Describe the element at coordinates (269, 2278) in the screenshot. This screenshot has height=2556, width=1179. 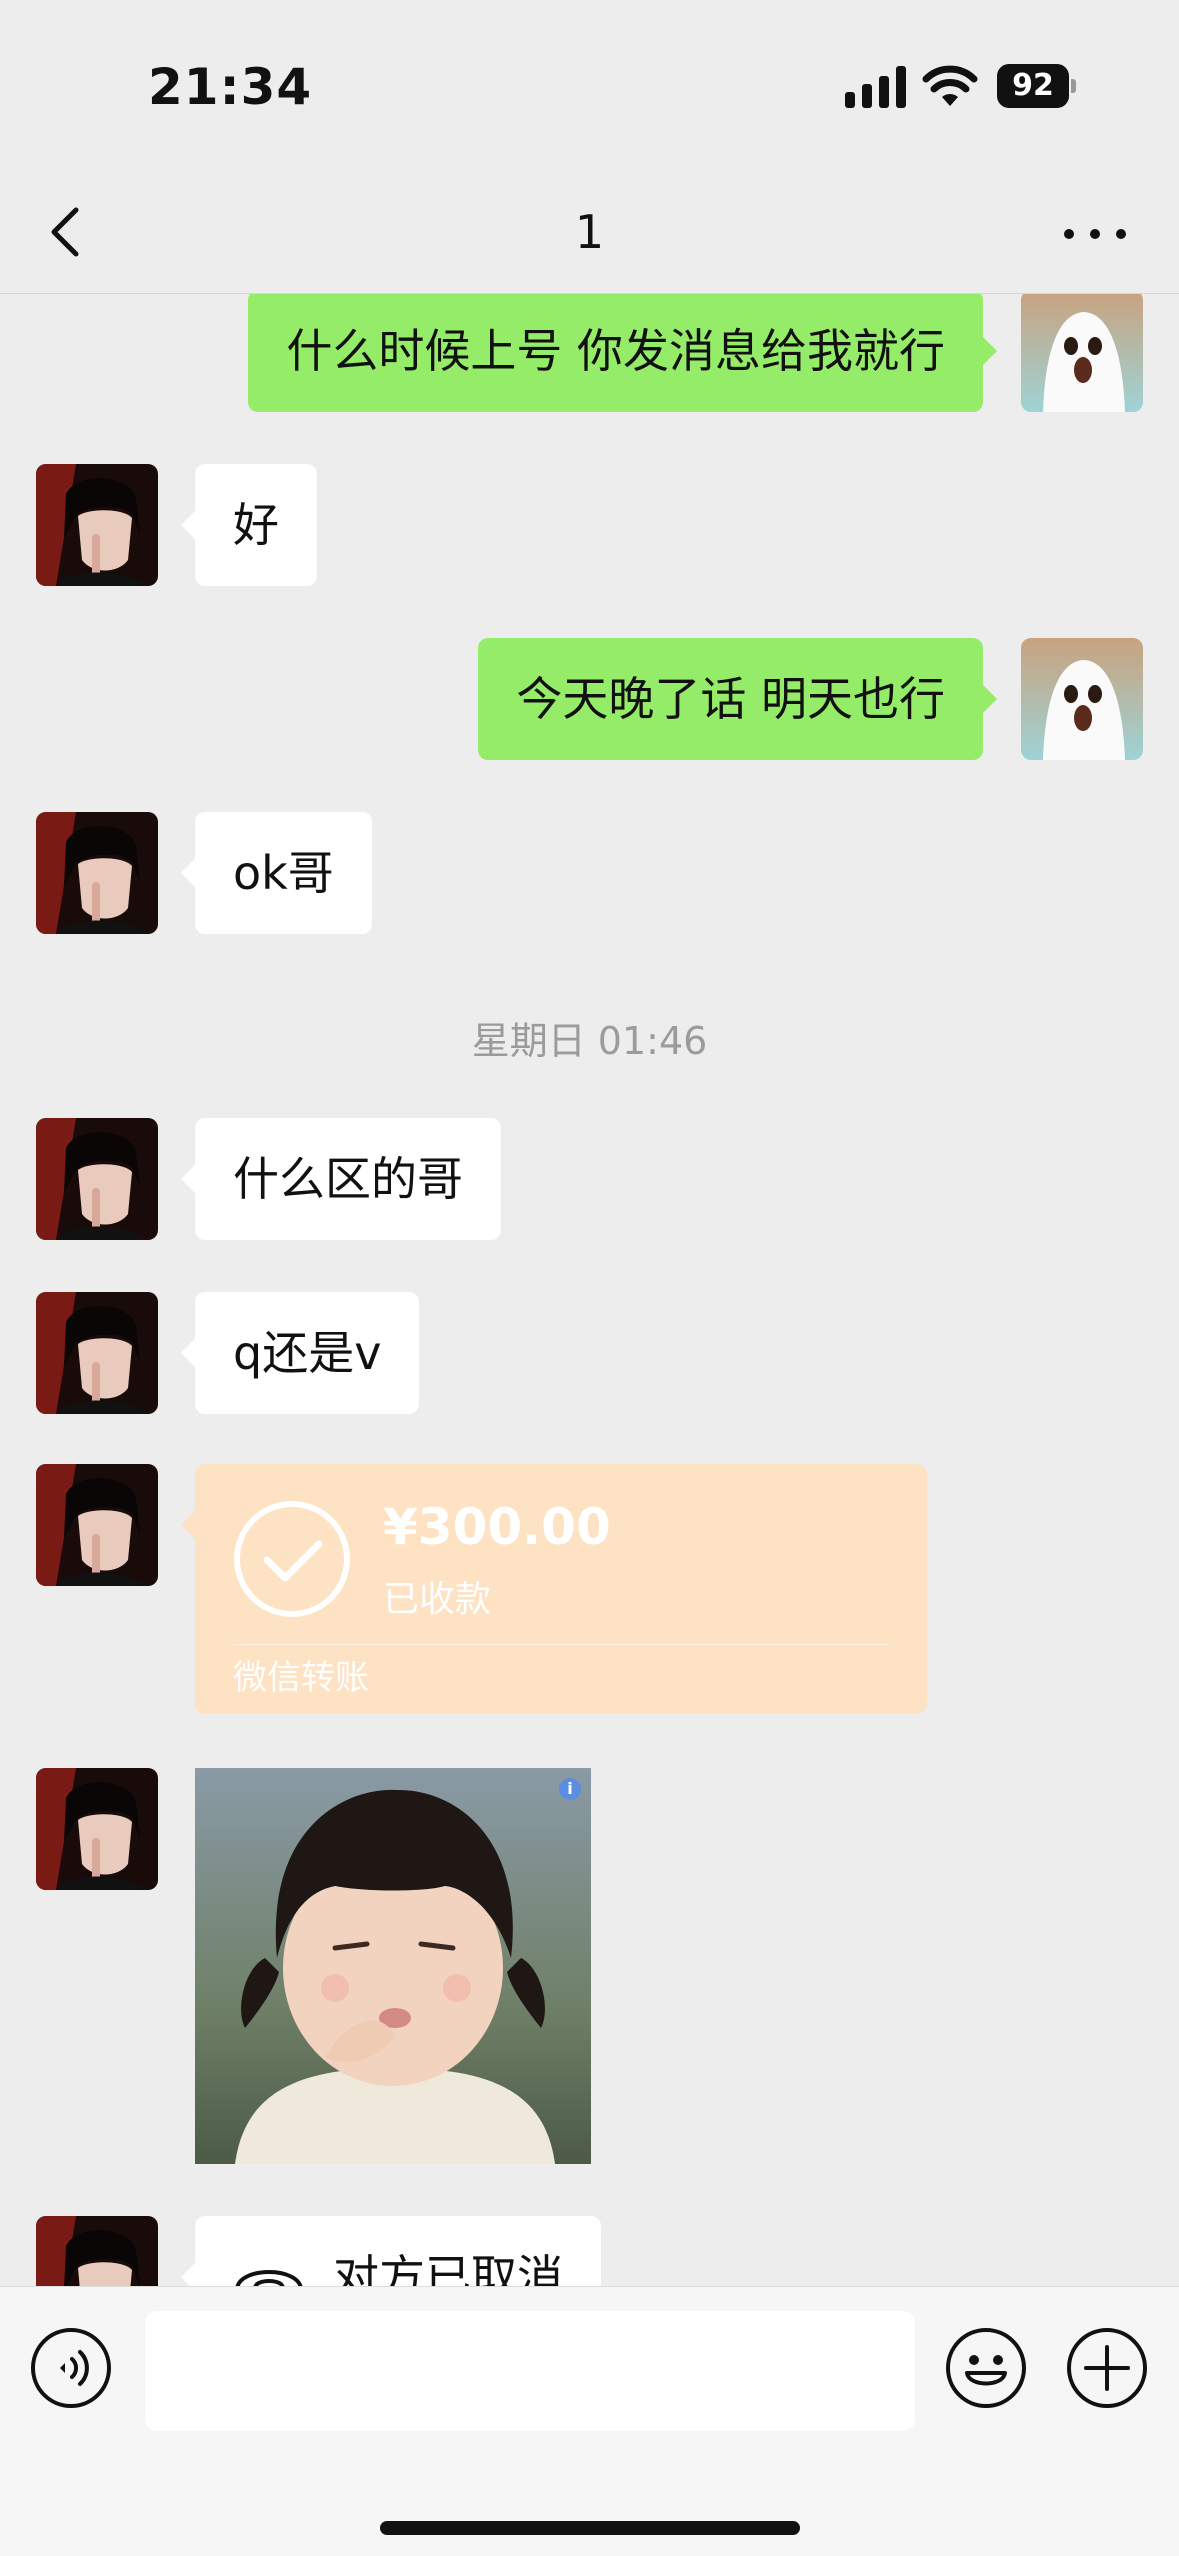
I see `phone-icon` at that location.